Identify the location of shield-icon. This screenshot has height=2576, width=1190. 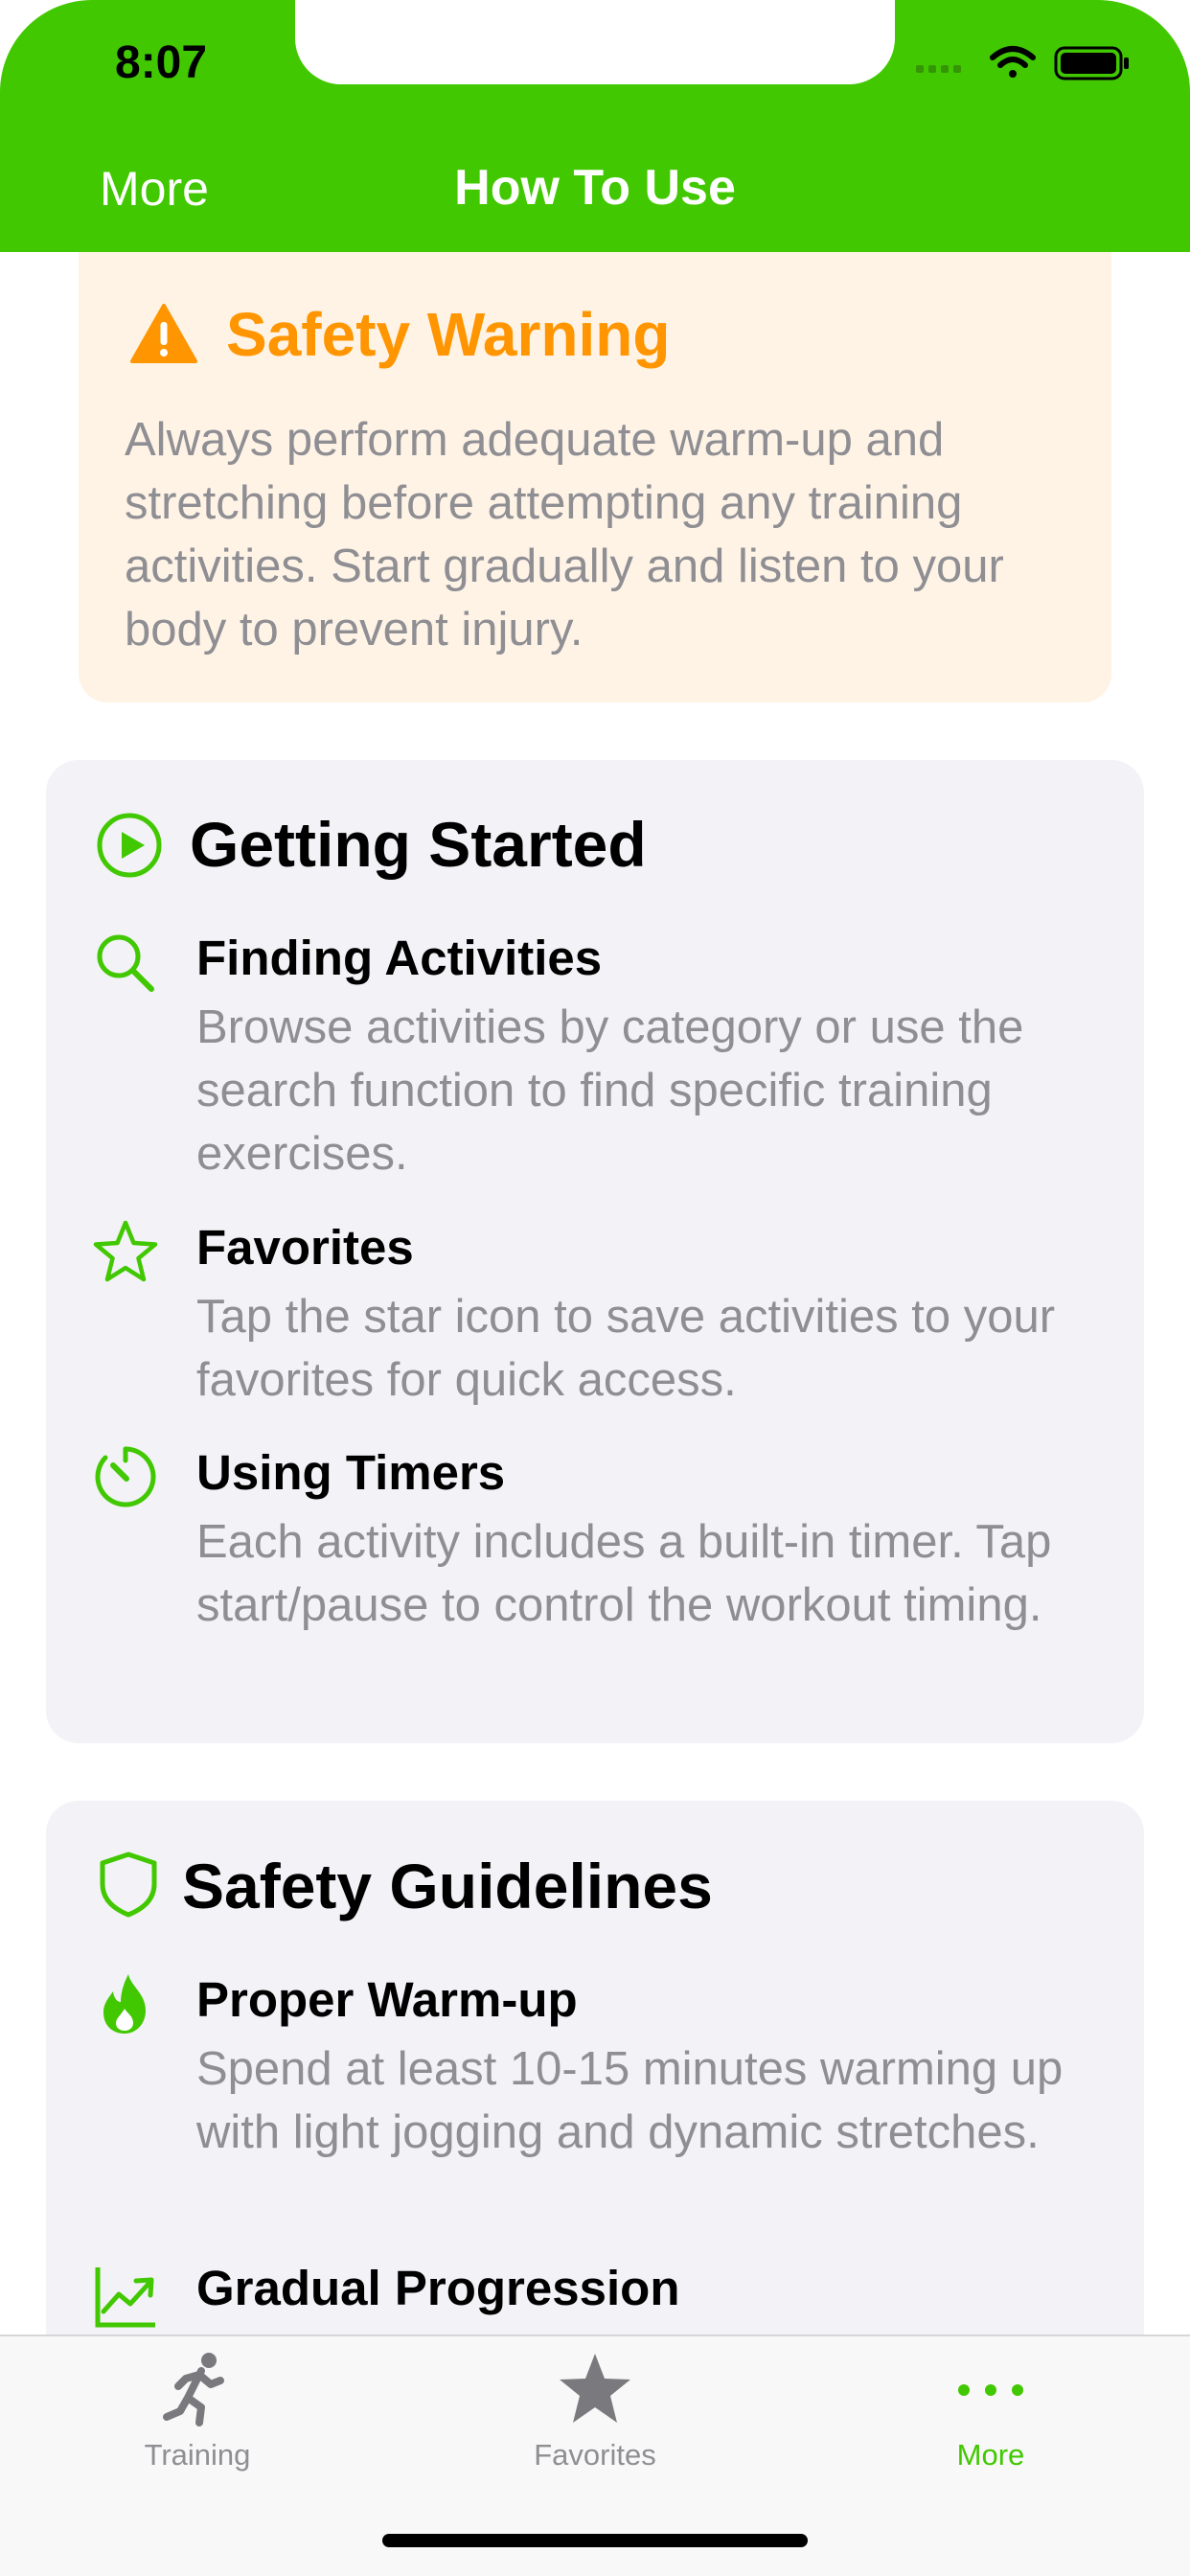
(128, 1885).